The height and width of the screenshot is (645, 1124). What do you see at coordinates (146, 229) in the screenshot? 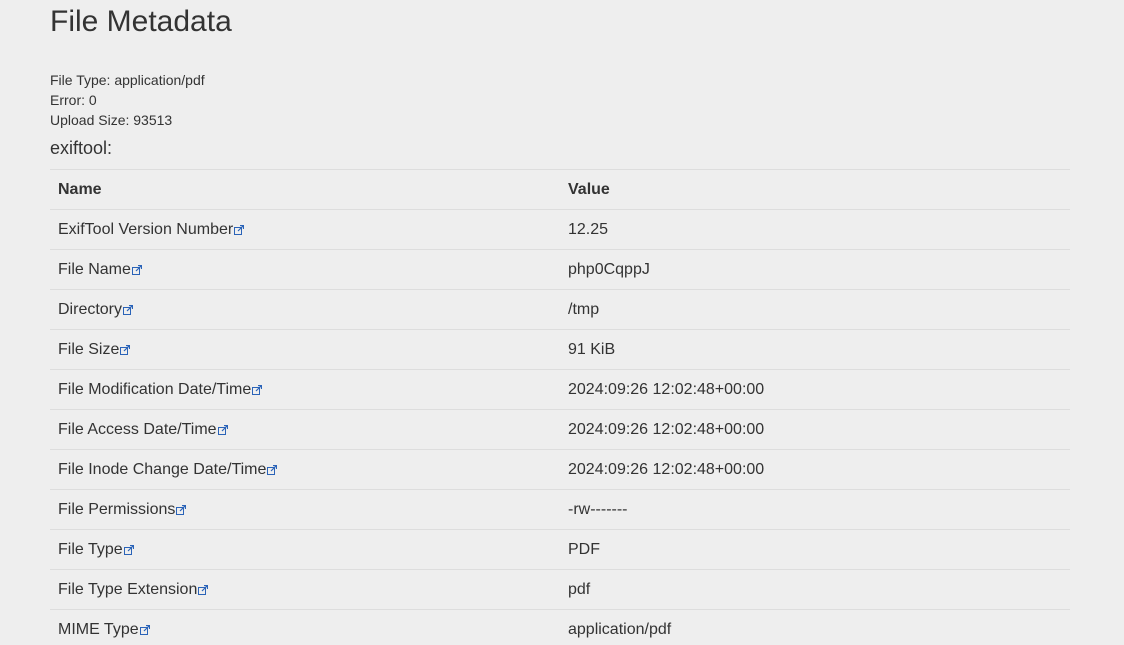
I see `row-name: ExifTool Version Number` at bounding box center [146, 229].